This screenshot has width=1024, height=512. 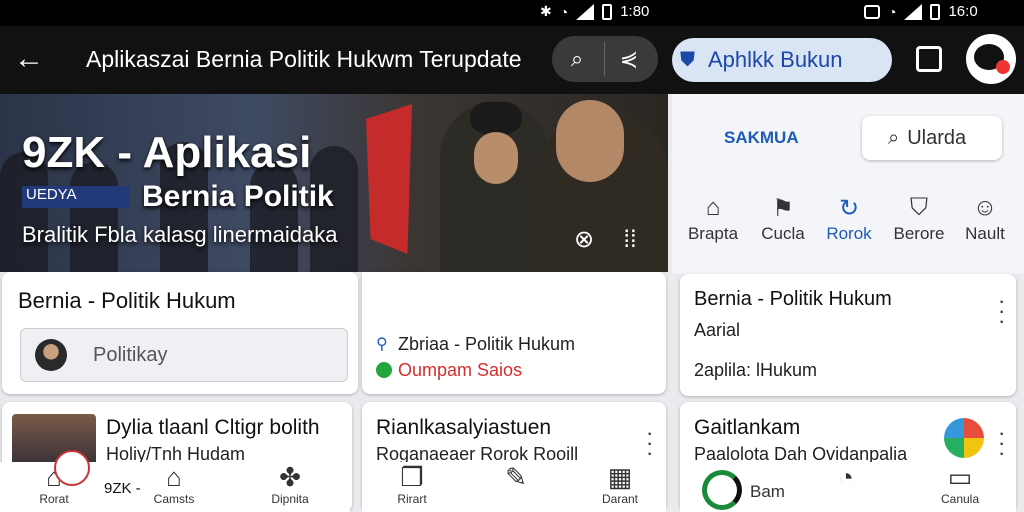 What do you see at coordinates (960, 477) in the screenshot?
I see `panel-icon: ▭` at bounding box center [960, 477].